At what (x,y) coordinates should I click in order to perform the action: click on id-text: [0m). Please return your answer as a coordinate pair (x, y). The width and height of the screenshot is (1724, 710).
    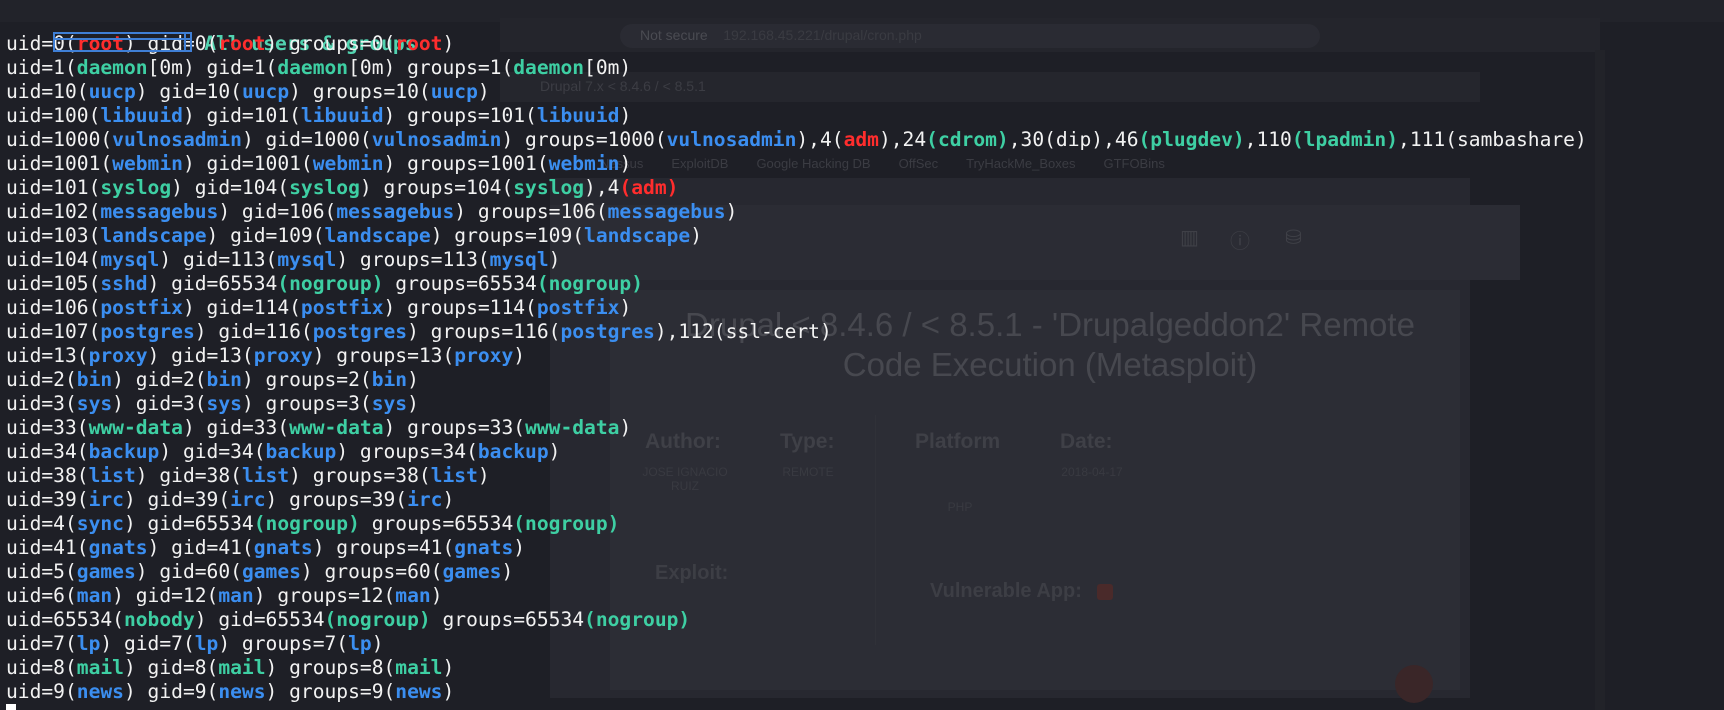
    Looking at the image, I should click on (608, 67).